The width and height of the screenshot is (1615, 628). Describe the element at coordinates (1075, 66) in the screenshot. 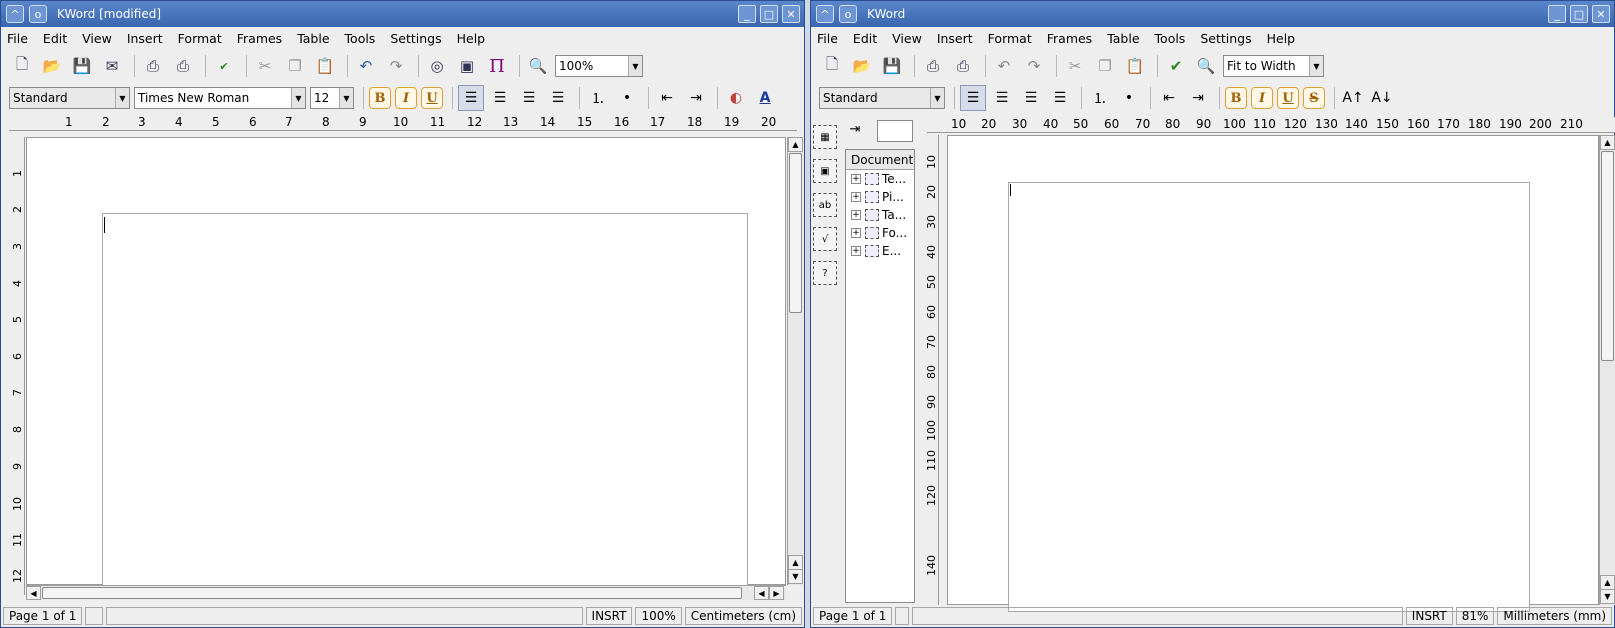

I see `cut-icon: ✂` at that location.